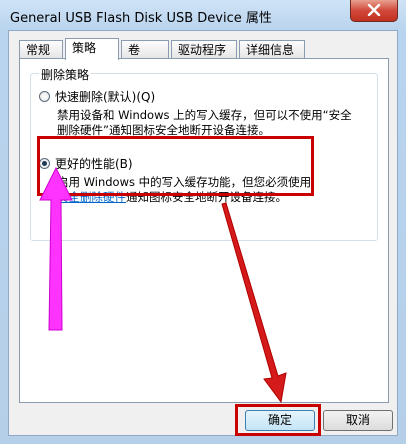 The width and height of the screenshot is (406, 444). What do you see at coordinates (56, 248) in the screenshot?
I see `magenta-arrow-icon` at bounding box center [56, 248].